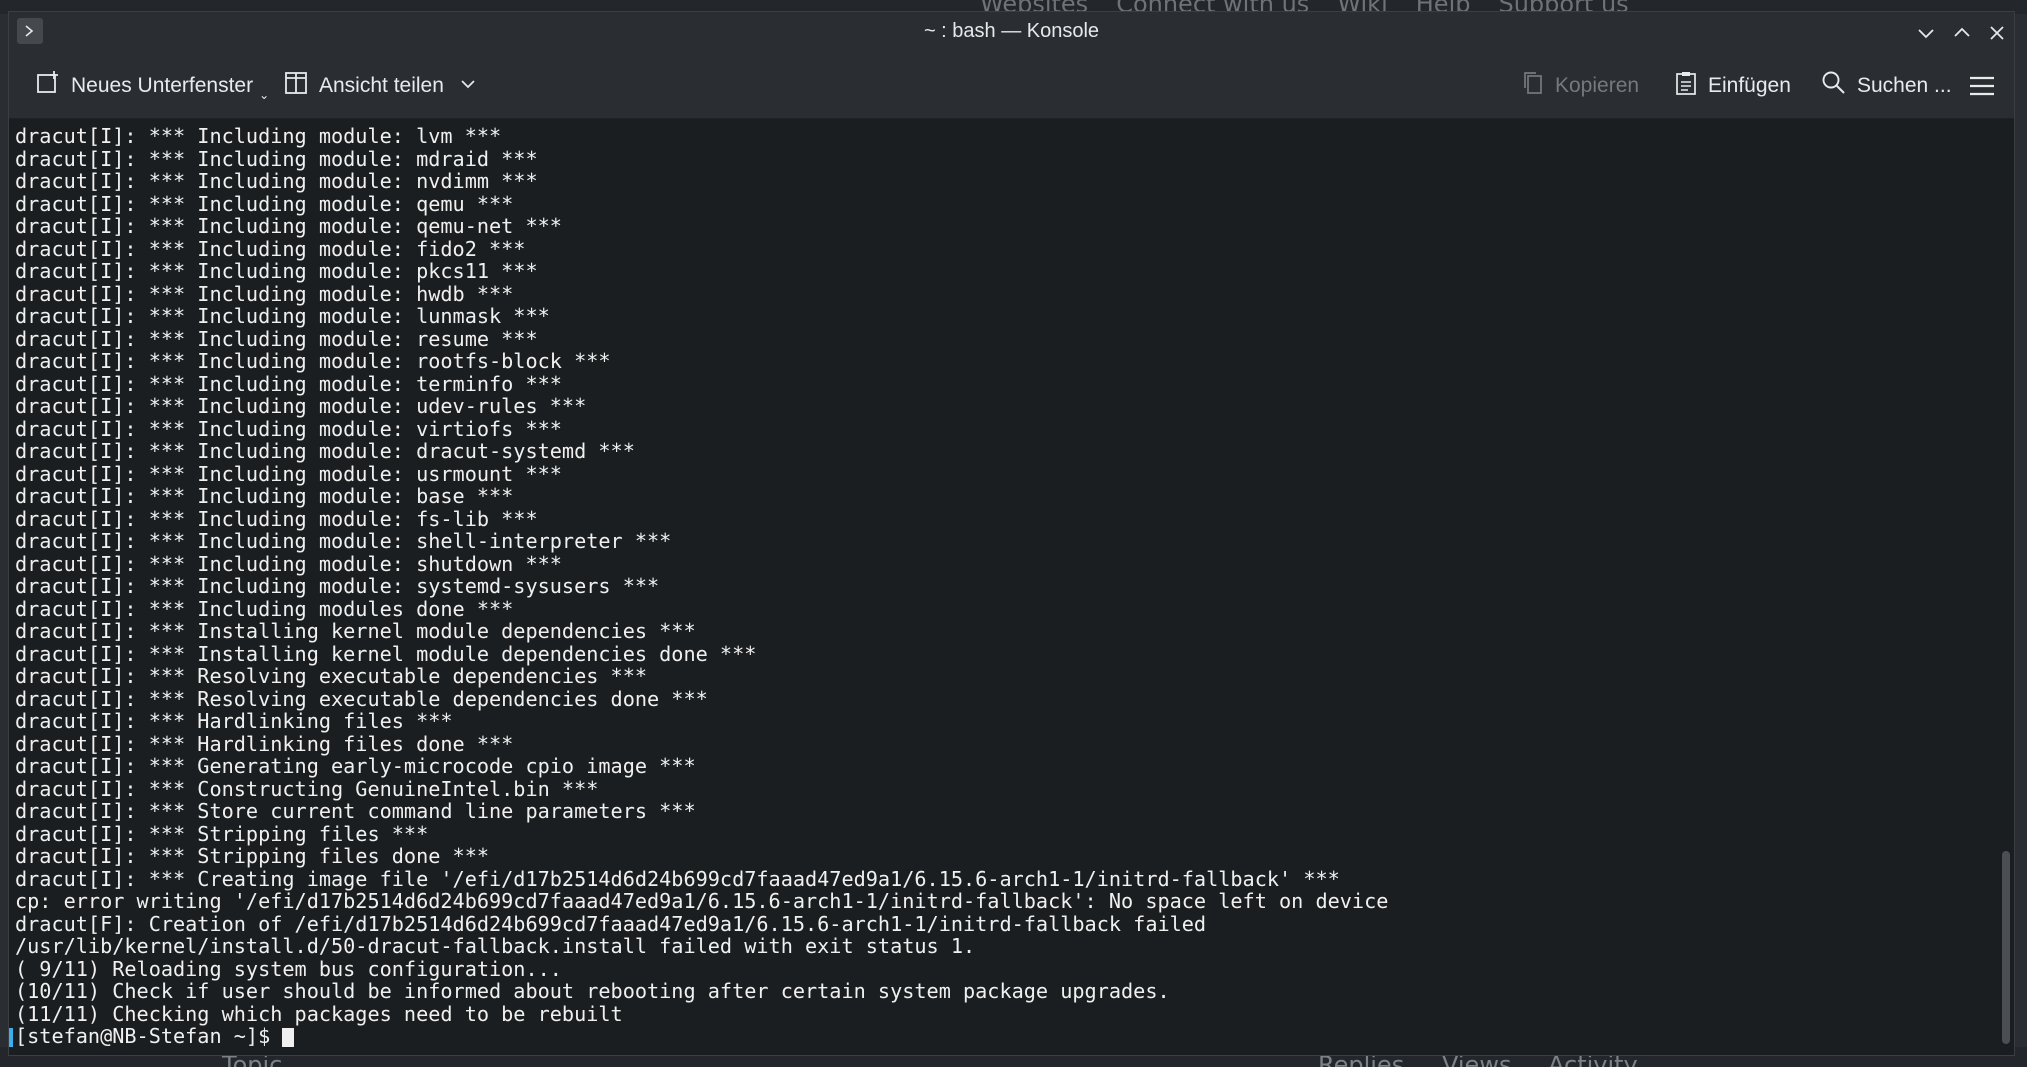 Image resolution: width=2027 pixels, height=1067 pixels. Describe the element at coordinates (1533, 86) in the screenshot. I see `copy-icon` at that location.